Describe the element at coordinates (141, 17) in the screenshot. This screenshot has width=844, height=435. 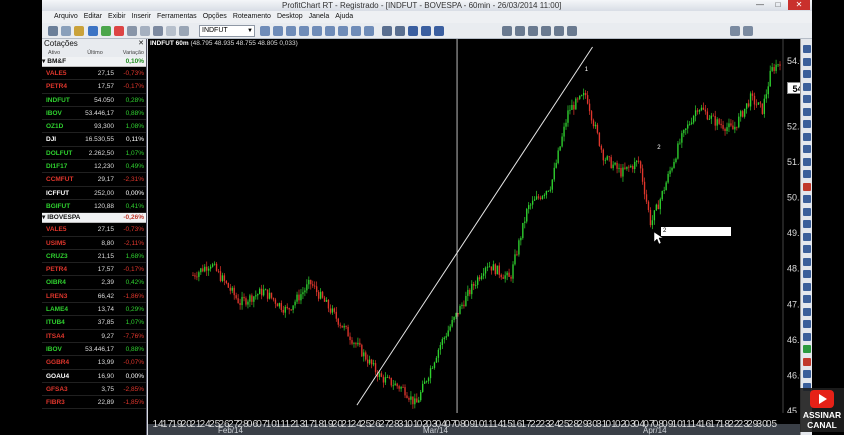
I see `menu-inserir: Inserir` at that location.